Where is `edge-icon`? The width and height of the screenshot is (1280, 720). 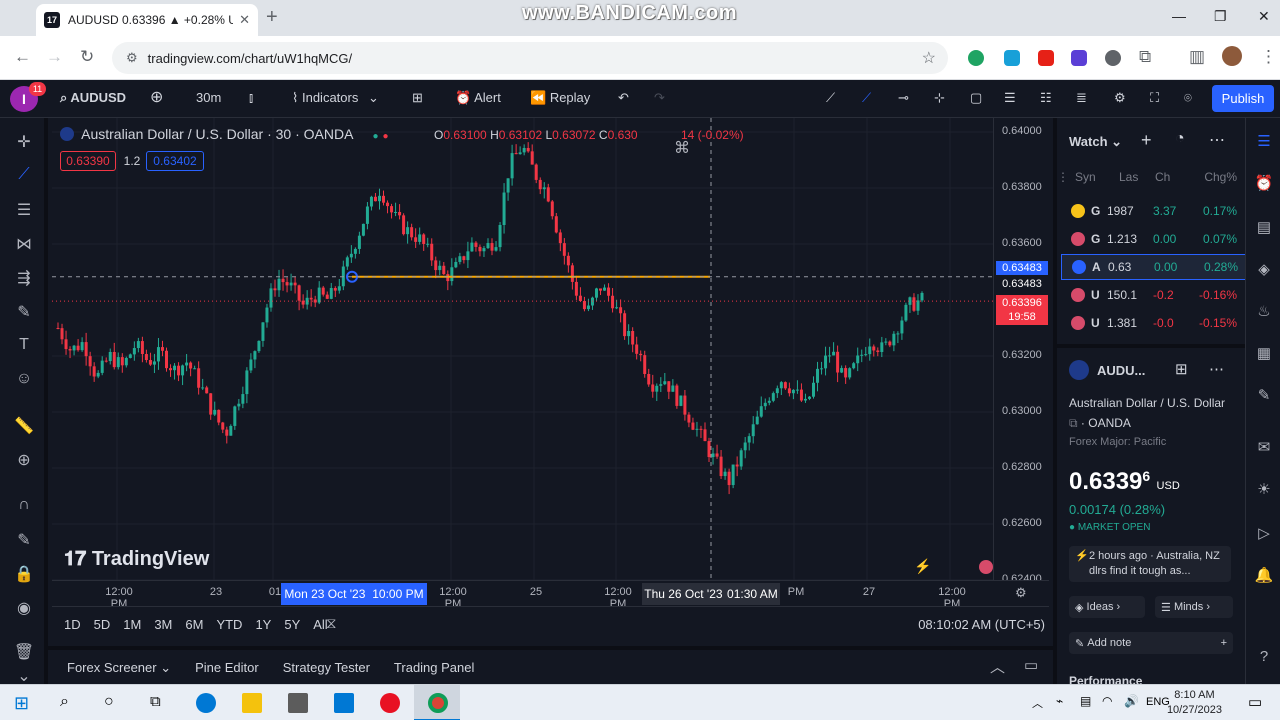
edge-icon is located at coordinates (206, 703).